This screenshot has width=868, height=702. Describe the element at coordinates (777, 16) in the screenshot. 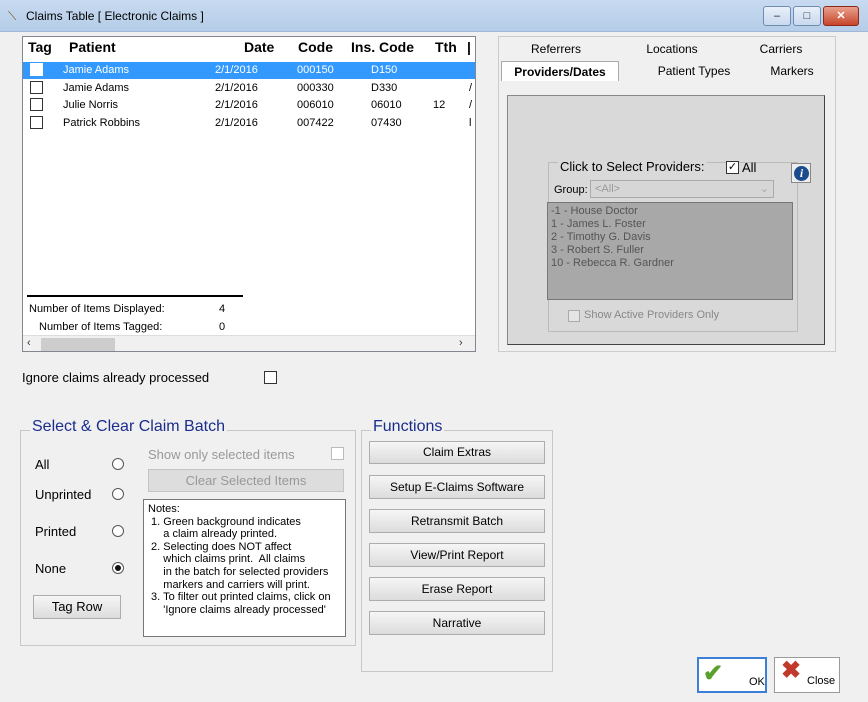

I see `minimize-button: –` at that location.